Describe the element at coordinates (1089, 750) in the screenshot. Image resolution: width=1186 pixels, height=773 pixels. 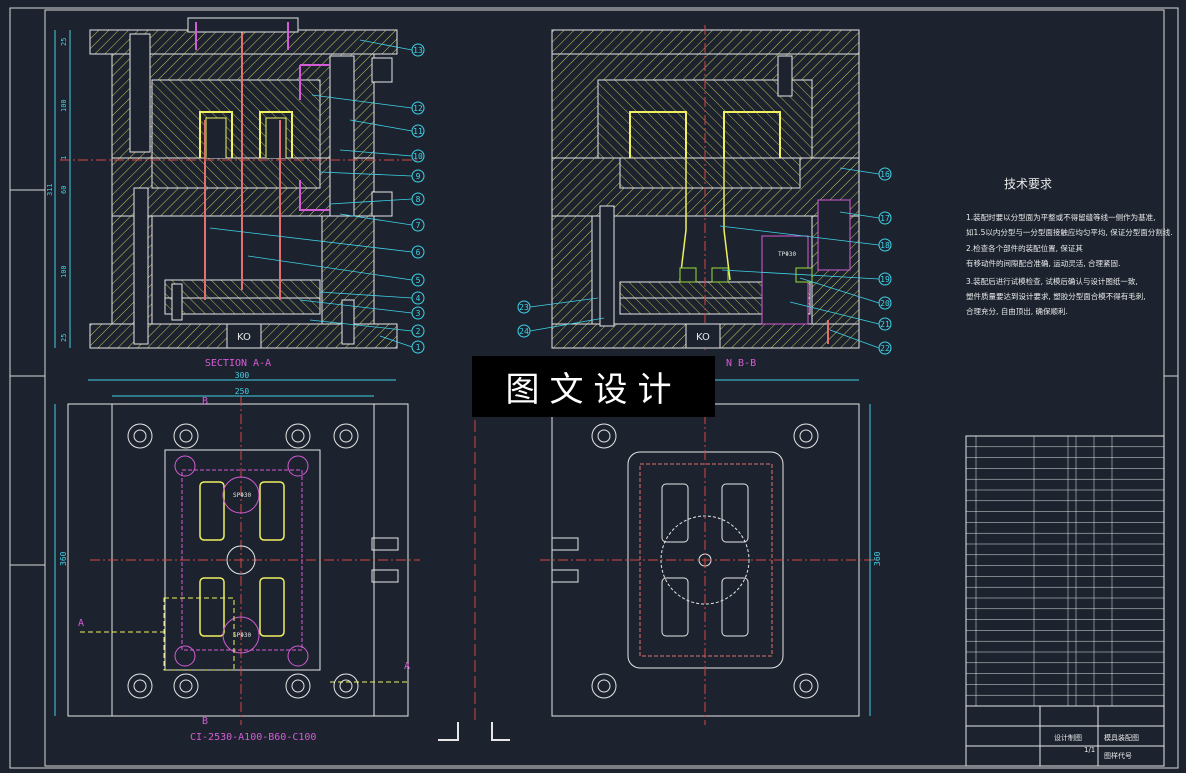
I see `title-sheet: 1/1` at that location.